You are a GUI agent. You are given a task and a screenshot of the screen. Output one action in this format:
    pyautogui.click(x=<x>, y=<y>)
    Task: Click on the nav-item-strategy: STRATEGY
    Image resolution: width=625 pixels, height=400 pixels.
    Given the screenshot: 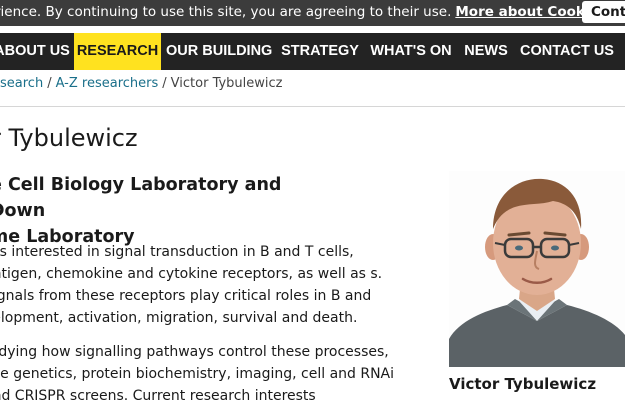 What is the action you would take?
    pyautogui.click(x=320, y=51)
    